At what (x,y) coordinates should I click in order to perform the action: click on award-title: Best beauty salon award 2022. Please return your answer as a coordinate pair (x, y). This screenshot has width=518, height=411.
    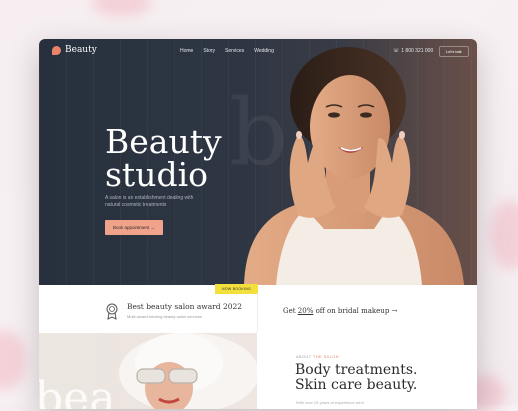
    Looking at the image, I should click on (185, 306).